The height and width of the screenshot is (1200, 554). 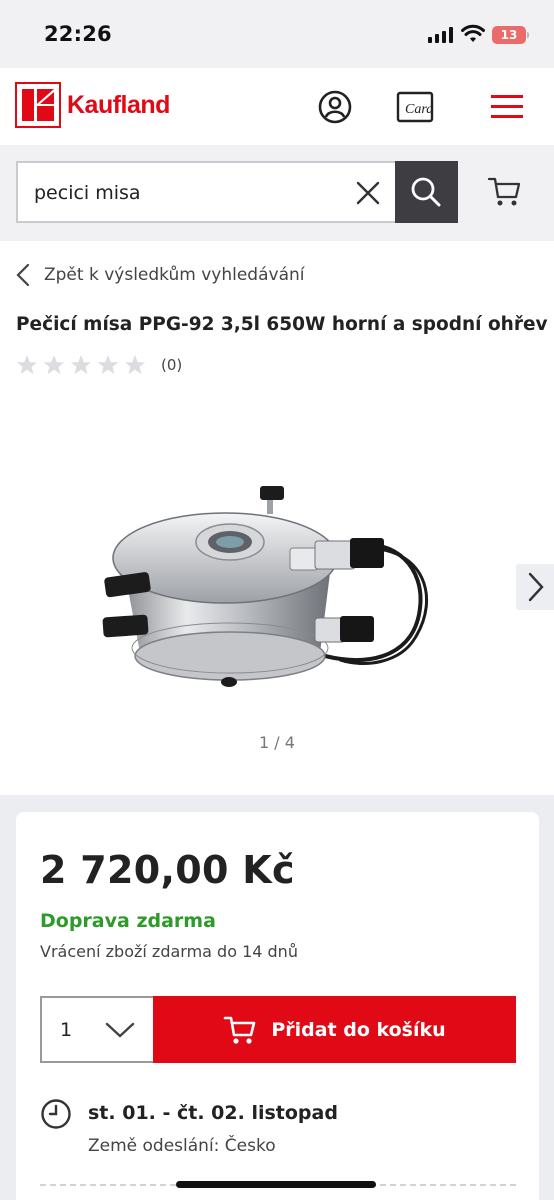 What do you see at coordinates (509, 35) in the screenshot?
I see `battery-indicator: 13` at bounding box center [509, 35].